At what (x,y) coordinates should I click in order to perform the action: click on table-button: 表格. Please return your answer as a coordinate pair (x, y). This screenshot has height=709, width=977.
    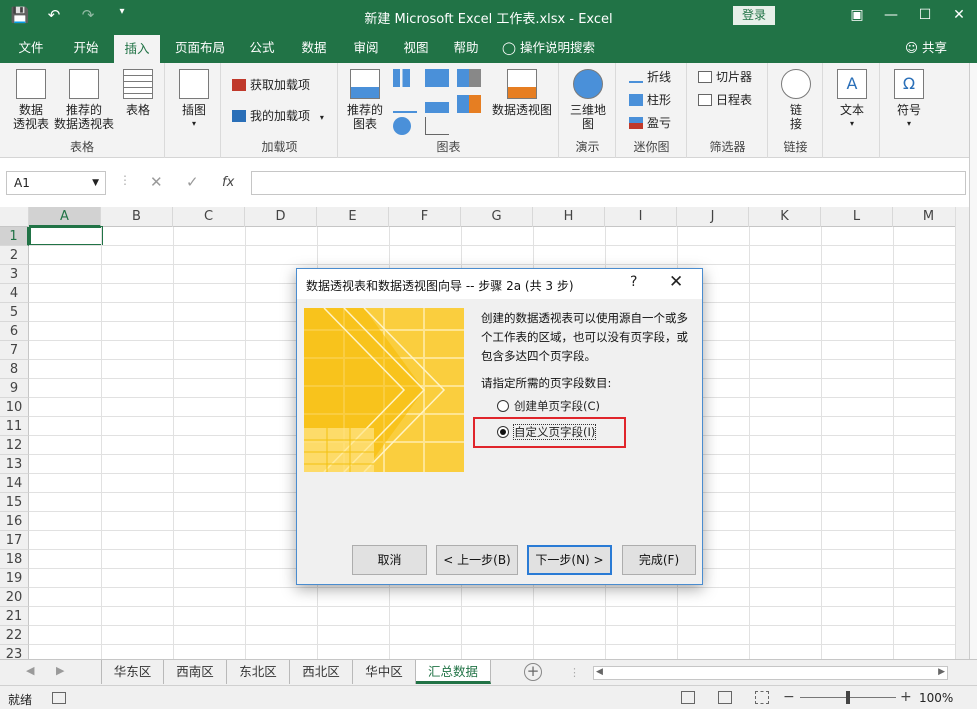
    Looking at the image, I should click on (138, 93).